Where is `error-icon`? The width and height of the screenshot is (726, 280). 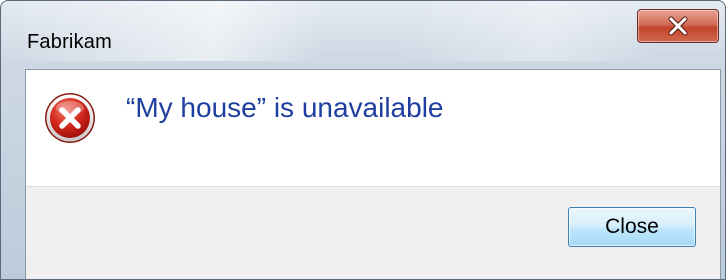
error-icon is located at coordinates (70, 118).